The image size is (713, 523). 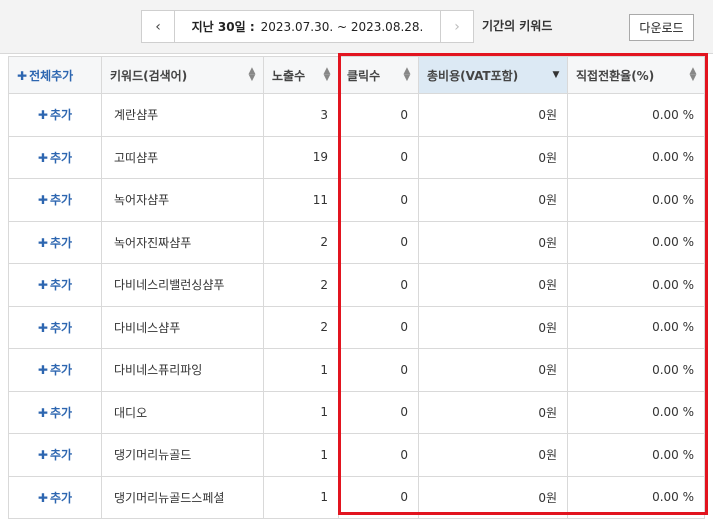 I want to click on period-range: 2023.07.30. ~ 2023.08.28., so click(x=342, y=26).